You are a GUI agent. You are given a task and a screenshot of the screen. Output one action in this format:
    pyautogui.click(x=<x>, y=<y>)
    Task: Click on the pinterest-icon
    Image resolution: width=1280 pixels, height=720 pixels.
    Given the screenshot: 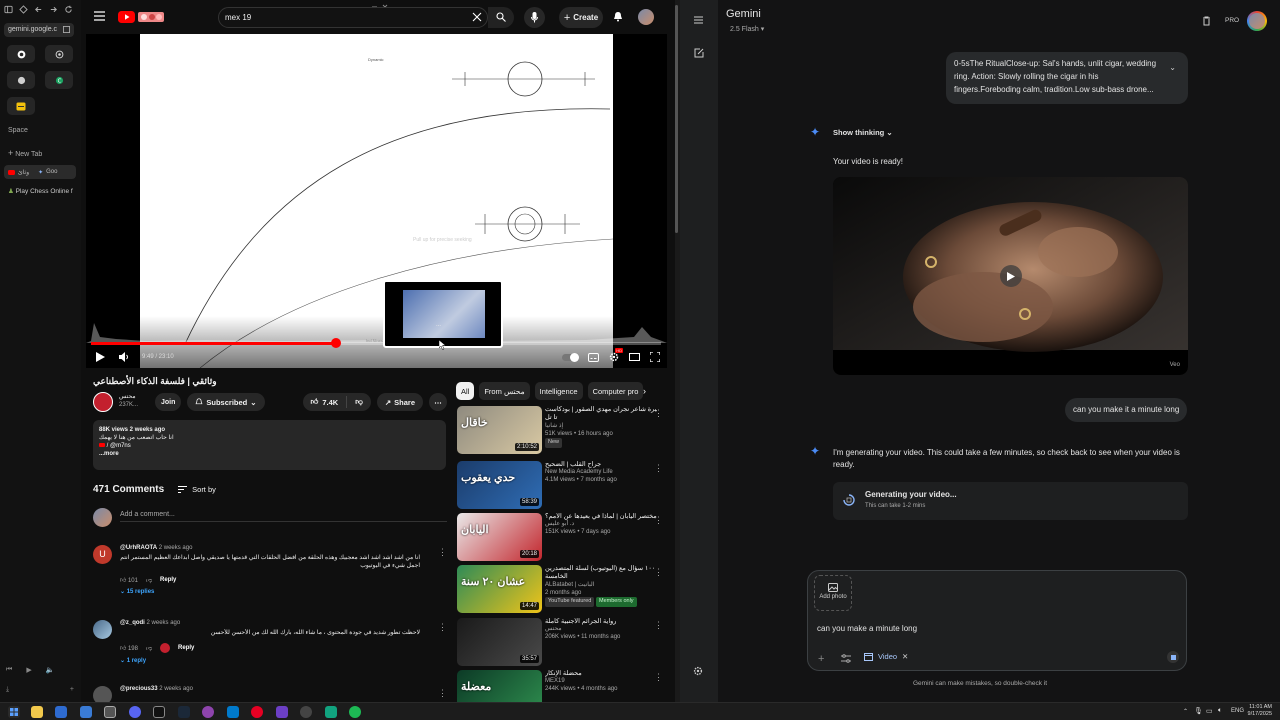 What is the action you would take?
    pyautogui.click(x=257, y=712)
    